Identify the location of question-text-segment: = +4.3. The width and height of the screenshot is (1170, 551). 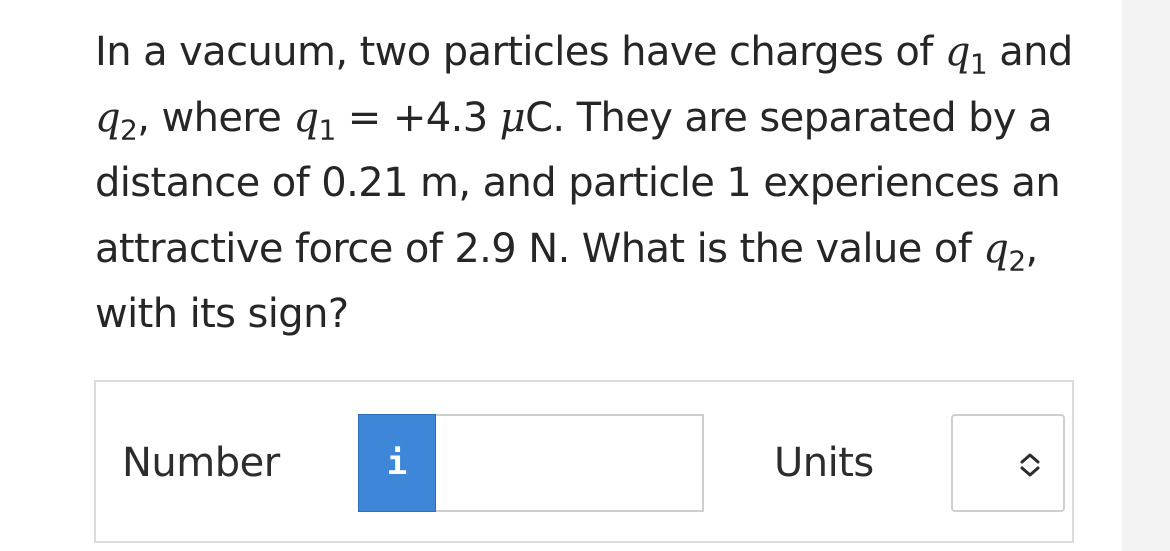
(417, 117).